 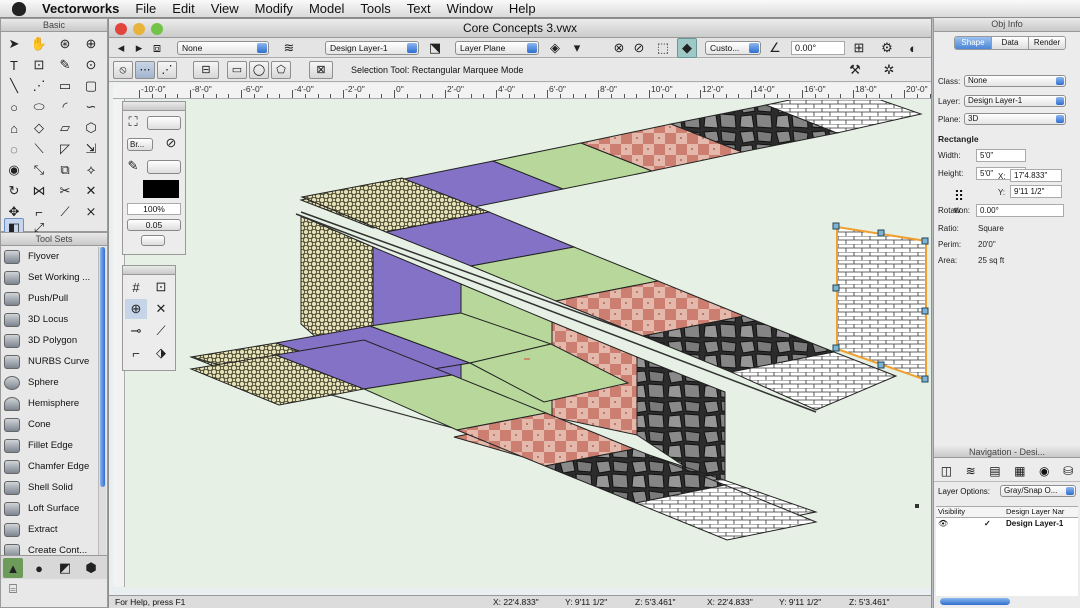 What do you see at coordinates (49, 403) in the screenshot?
I see `tool-hemisphere: Hemisphere` at bounding box center [49, 403].